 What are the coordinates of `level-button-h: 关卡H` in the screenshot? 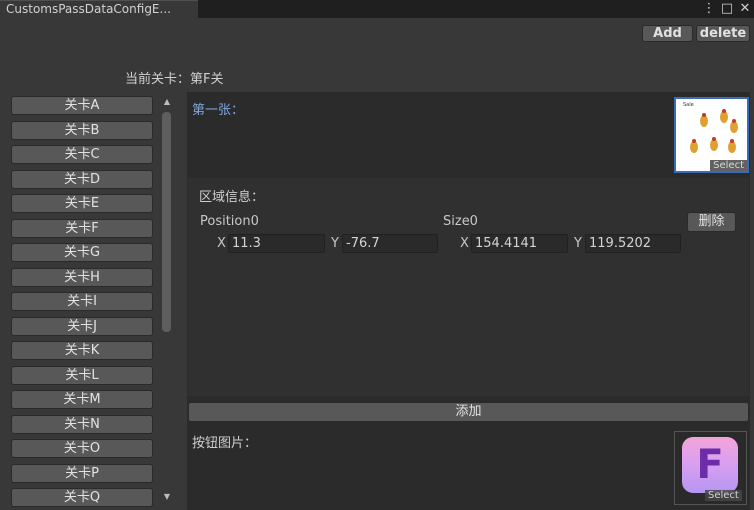 It's located at (82, 277).